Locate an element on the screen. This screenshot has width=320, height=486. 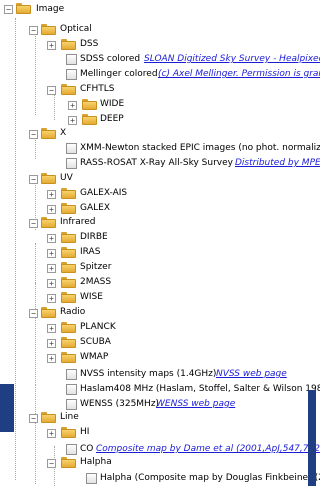
tree-node-deep: DEEP is located at coordinates (112, 119).